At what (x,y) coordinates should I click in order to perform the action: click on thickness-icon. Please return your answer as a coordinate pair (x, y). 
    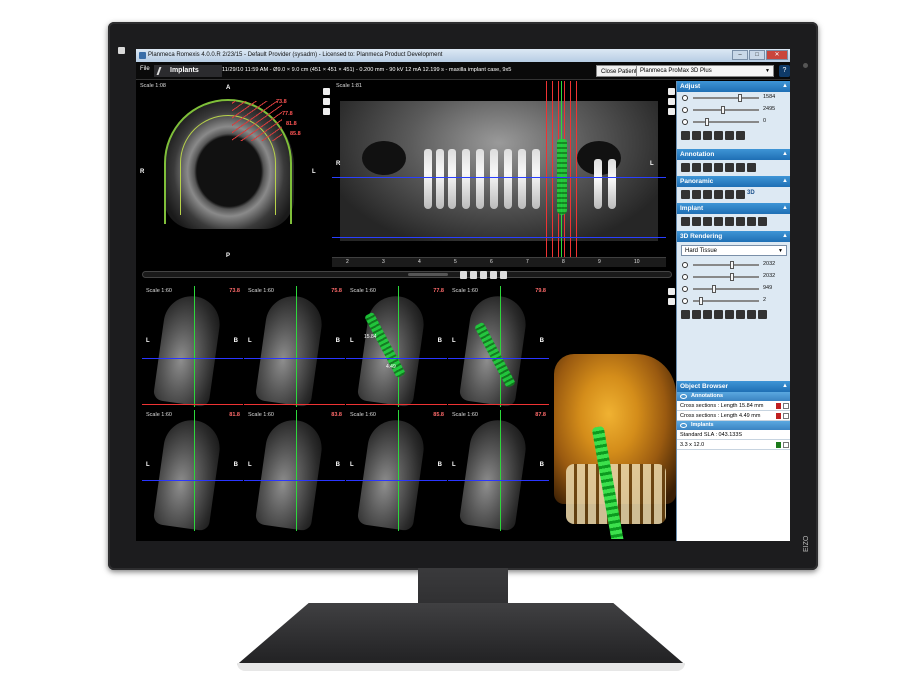
    Looking at the image, I should click on (718, 194).